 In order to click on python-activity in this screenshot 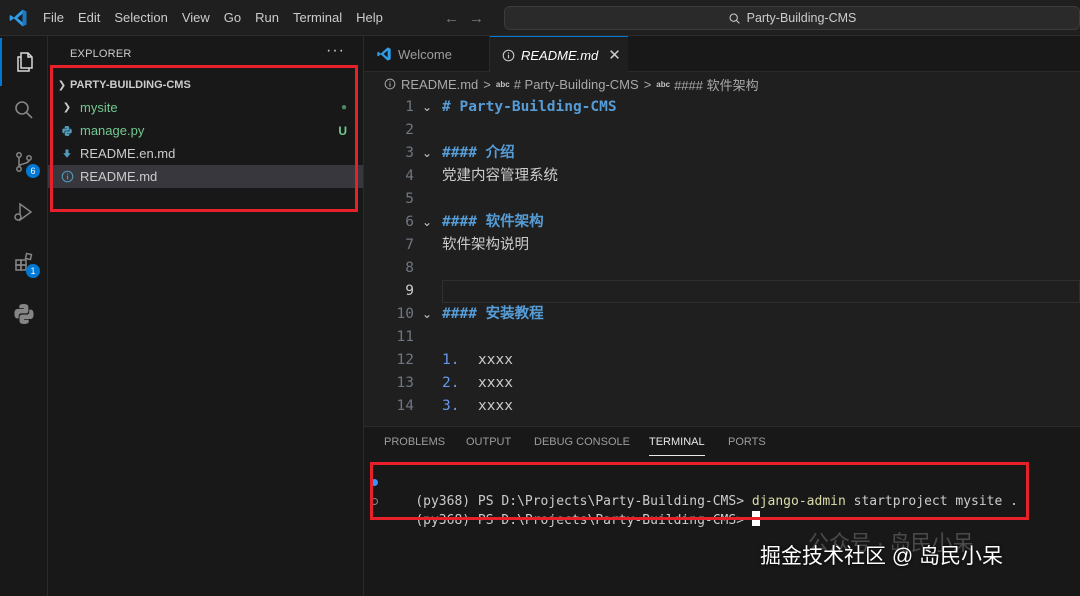, I will do `click(24, 314)`.